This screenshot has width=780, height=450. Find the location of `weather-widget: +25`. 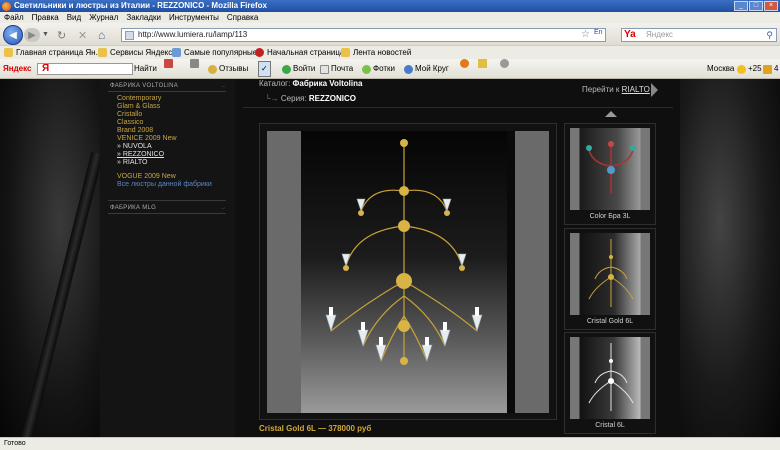

weather-widget: +25 is located at coordinates (749, 69).